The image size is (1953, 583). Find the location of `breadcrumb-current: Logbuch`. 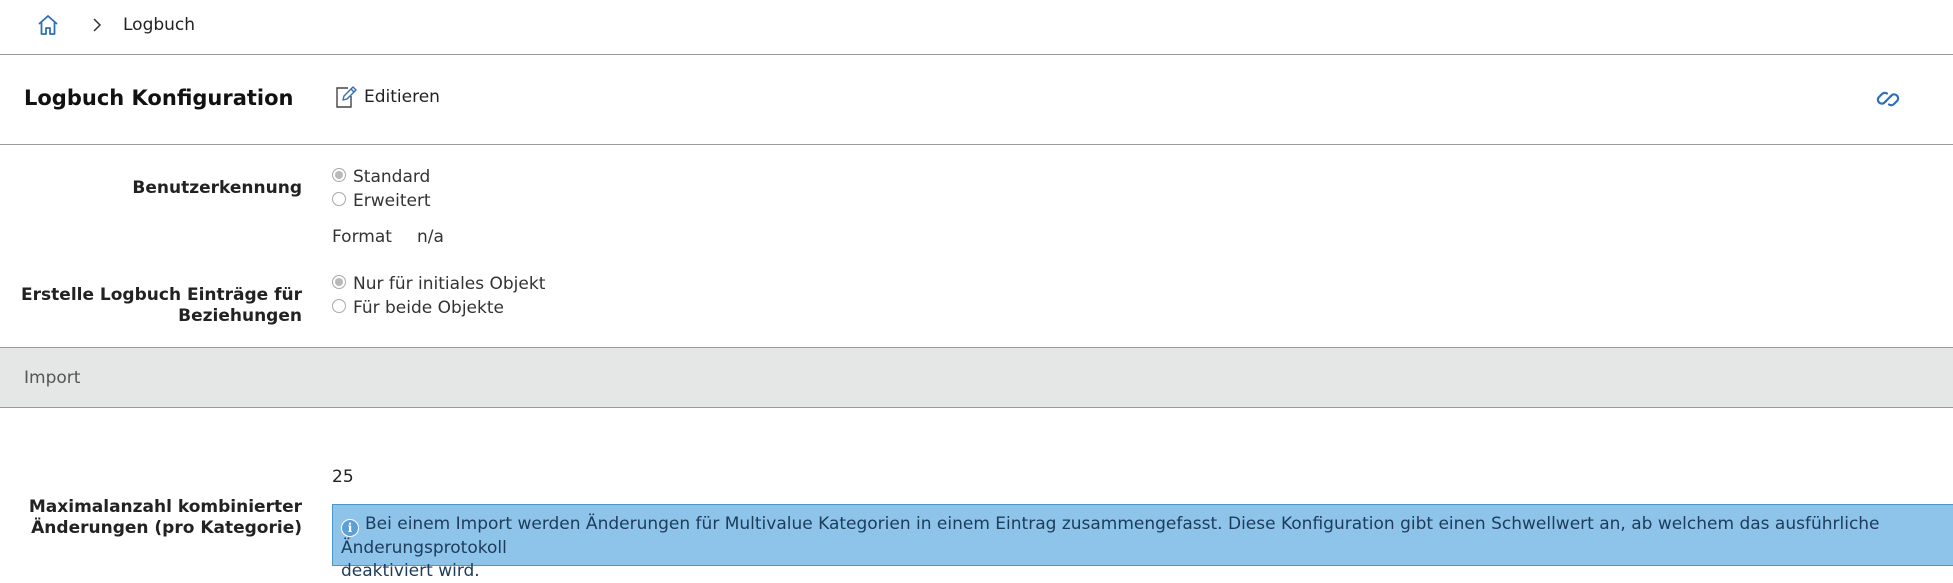

breadcrumb-current: Logbuch is located at coordinates (159, 25).